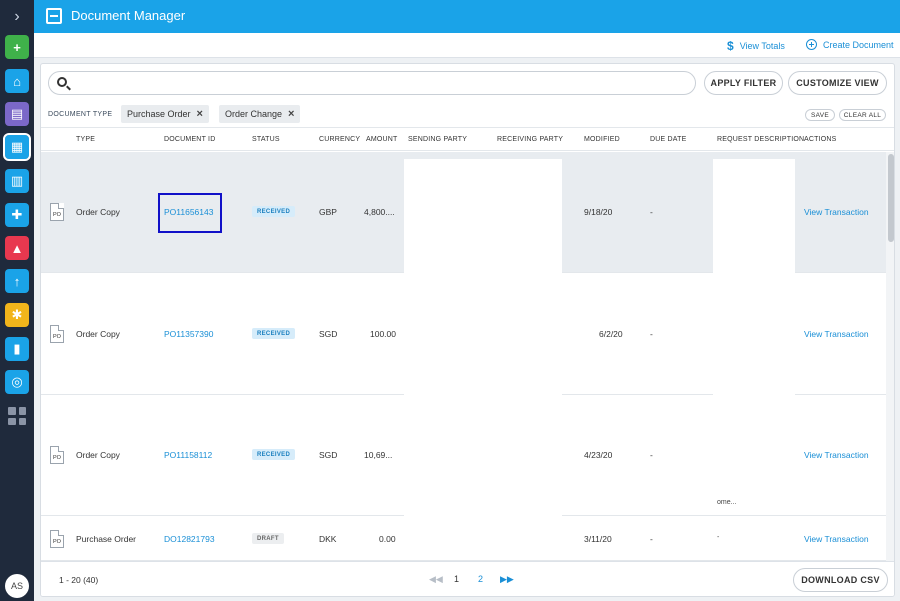 The height and width of the screenshot is (601, 900). I want to click on clipboard-icon: ▥, so click(17, 181).